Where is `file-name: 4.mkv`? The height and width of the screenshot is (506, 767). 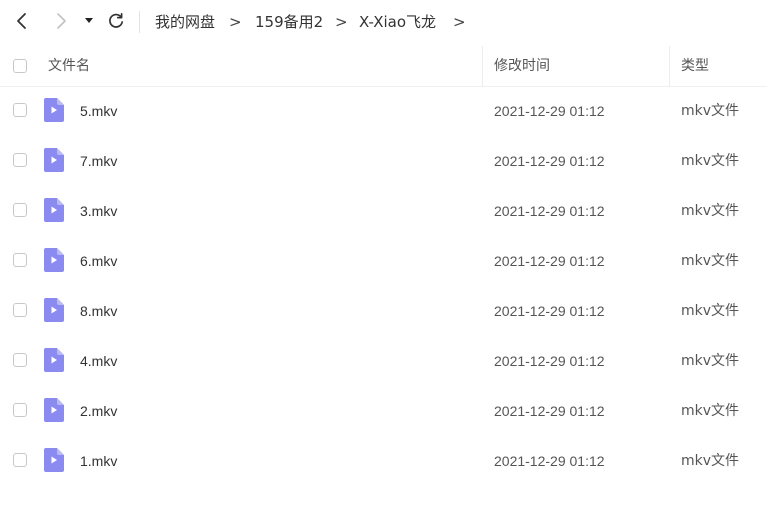 file-name: 4.mkv is located at coordinates (98, 361).